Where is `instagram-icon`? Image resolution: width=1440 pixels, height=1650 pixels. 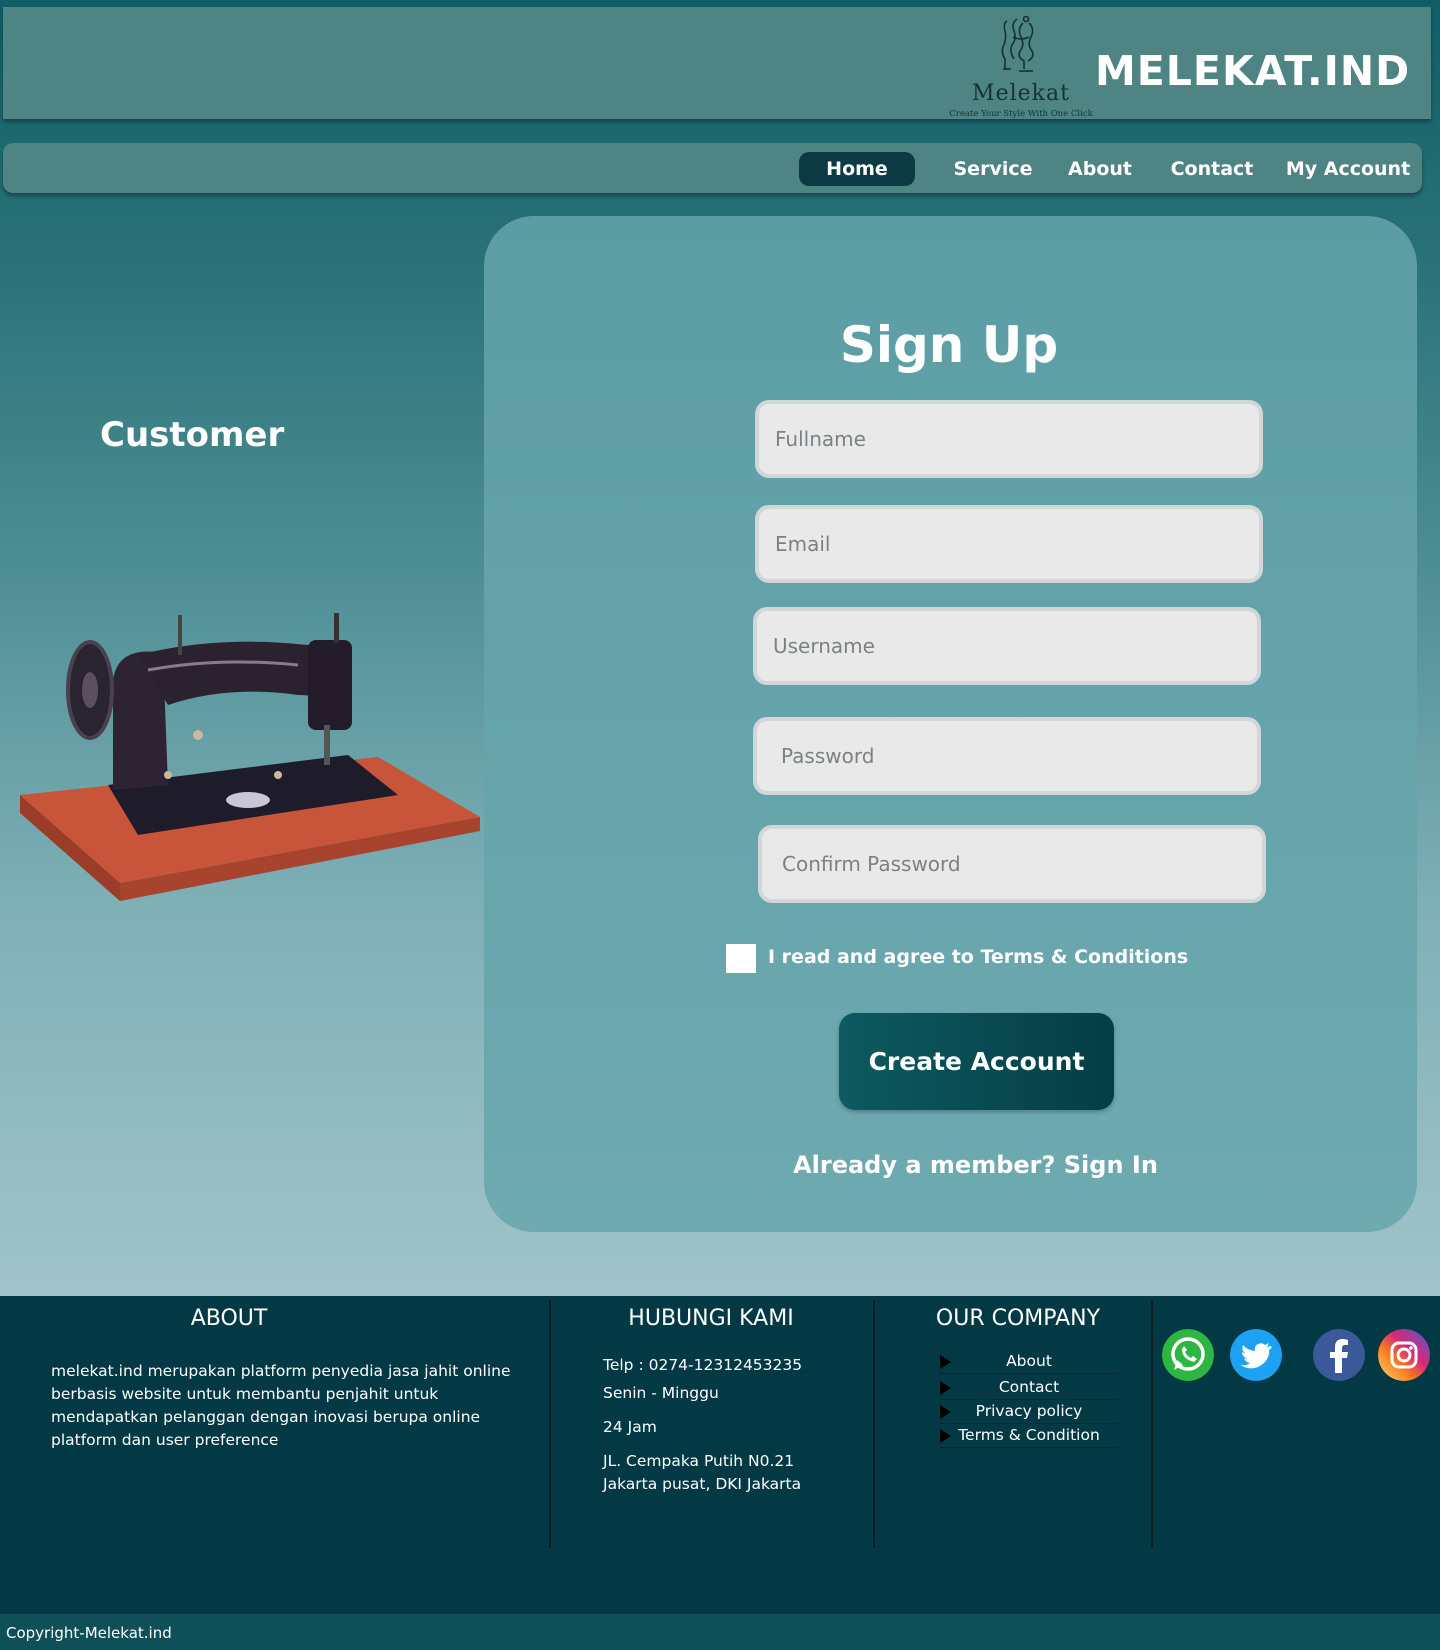
instagram-icon is located at coordinates (1404, 1355).